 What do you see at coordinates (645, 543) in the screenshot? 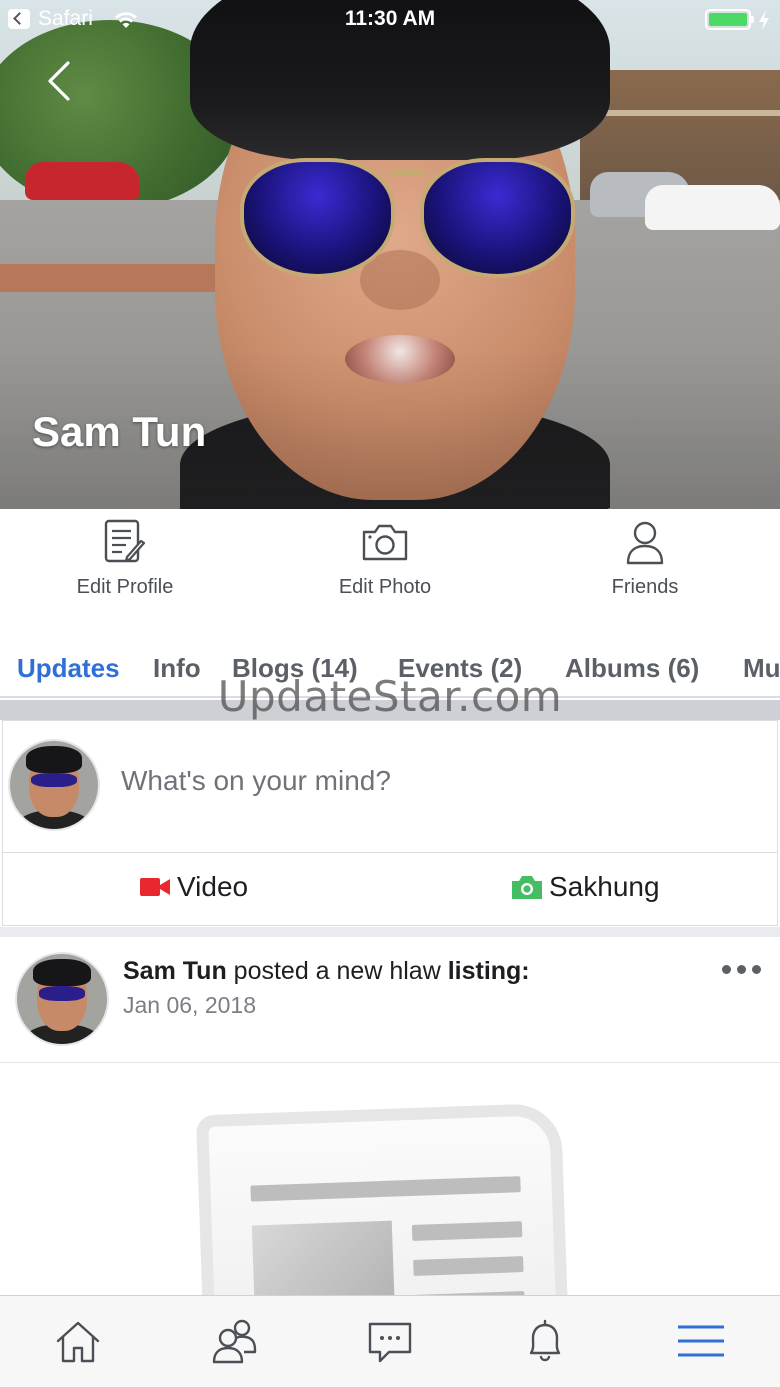
I see `person-icon` at bounding box center [645, 543].